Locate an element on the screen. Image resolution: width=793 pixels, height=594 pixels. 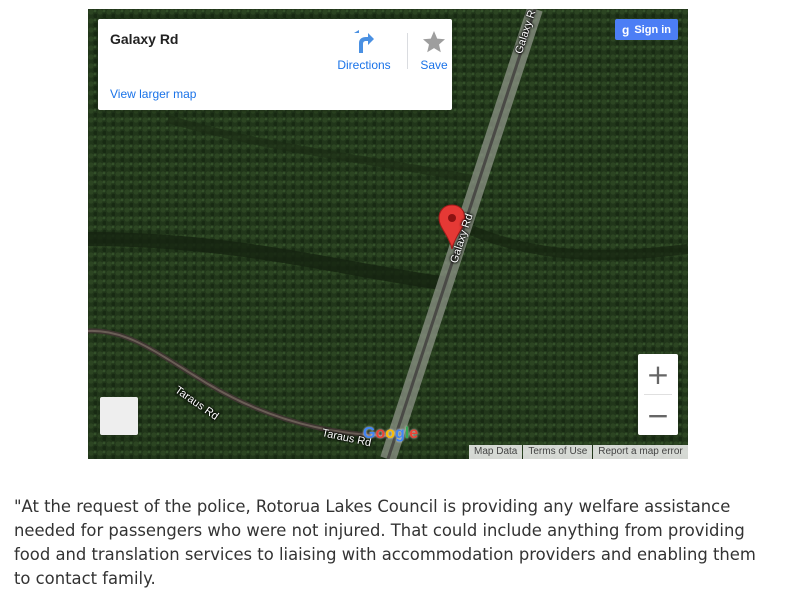
street-view-pegman-button is located at coordinates (119, 416).